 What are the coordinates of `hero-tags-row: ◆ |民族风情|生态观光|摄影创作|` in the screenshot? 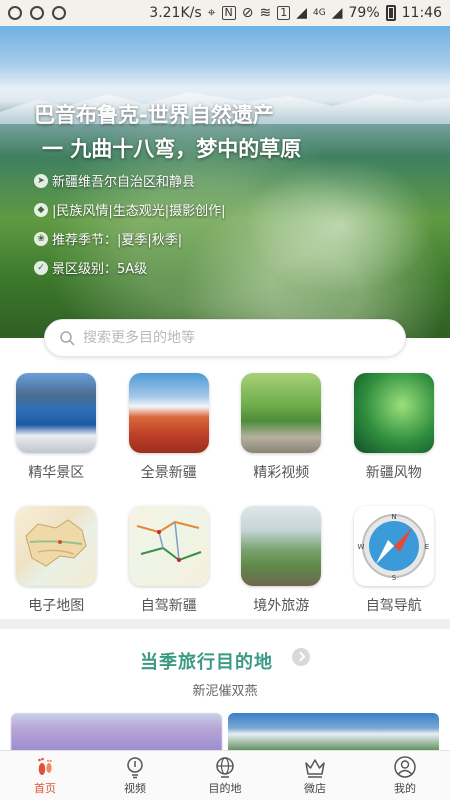 It's located at (130, 209).